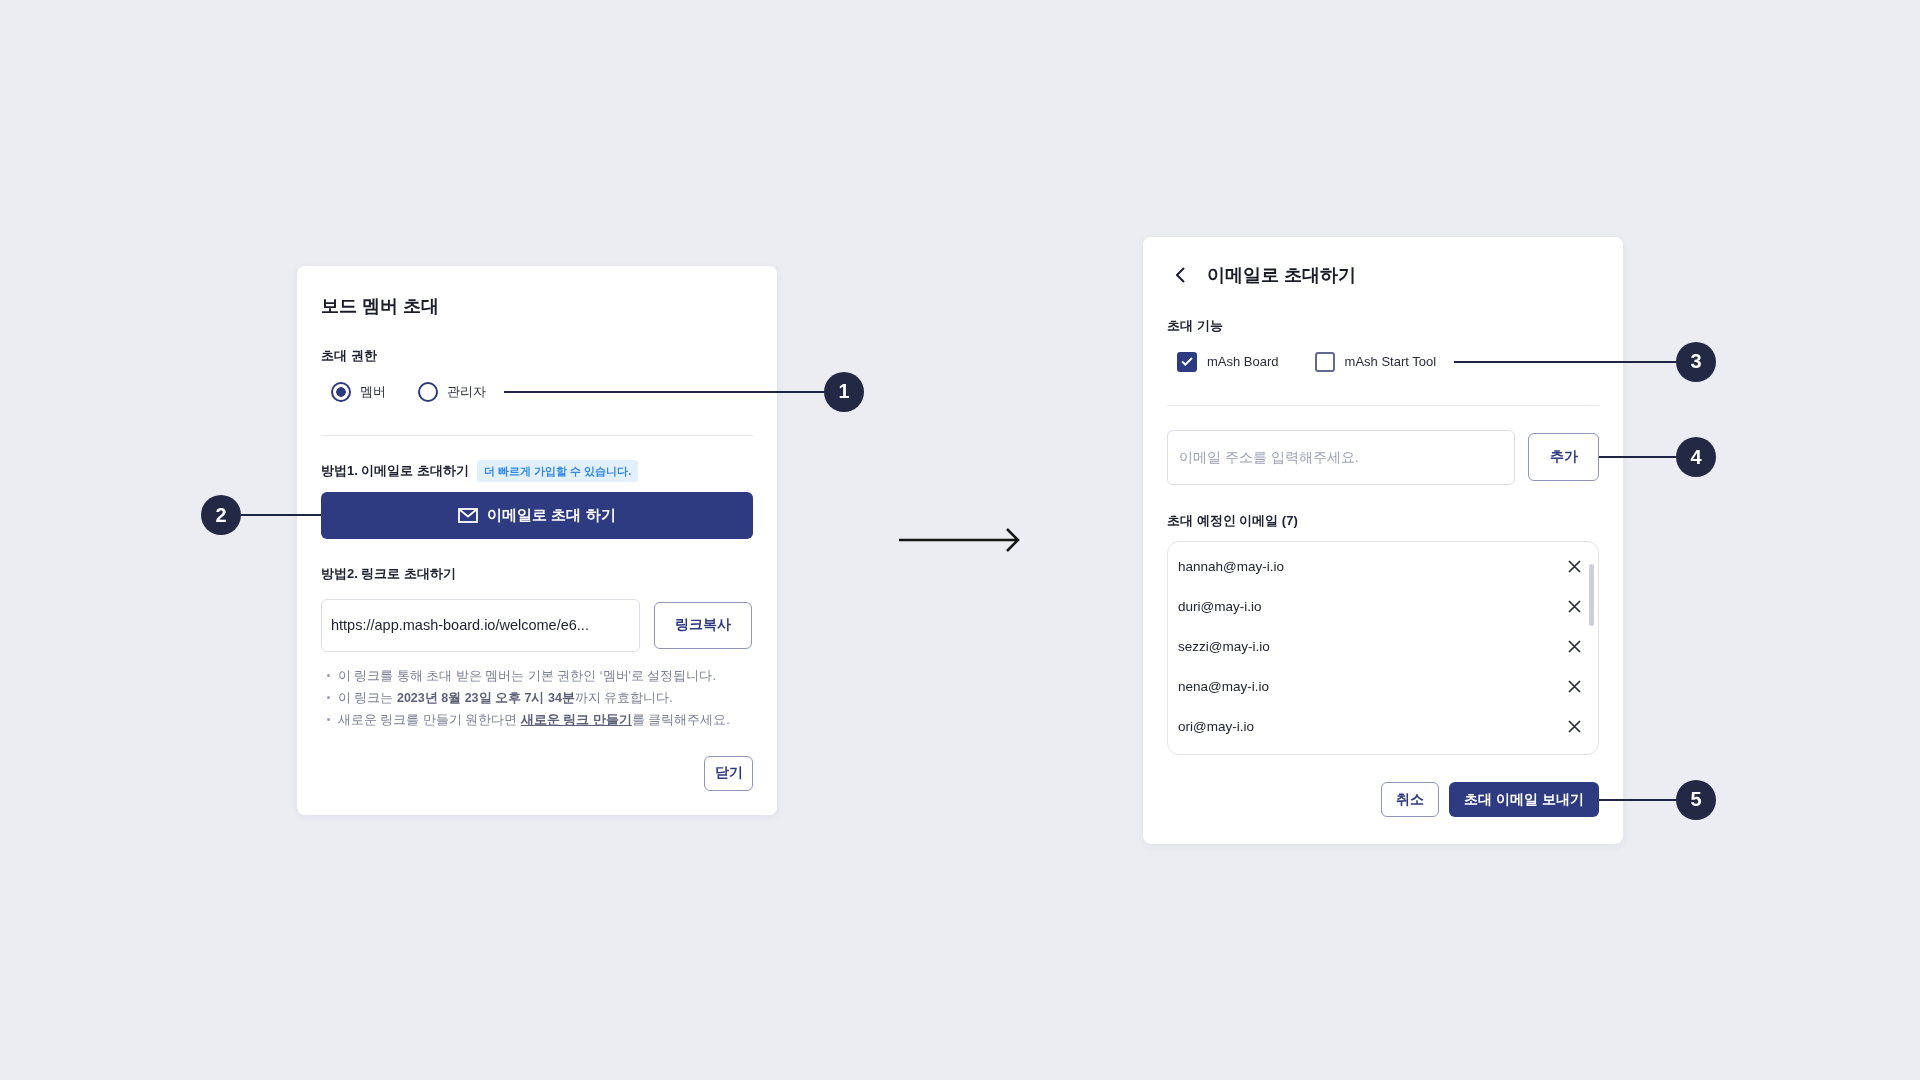 The image size is (1920, 1080). Describe the element at coordinates (1390, 361) in the screenshot. I see `checkbox-label: mAsh Start Tool` at that location.